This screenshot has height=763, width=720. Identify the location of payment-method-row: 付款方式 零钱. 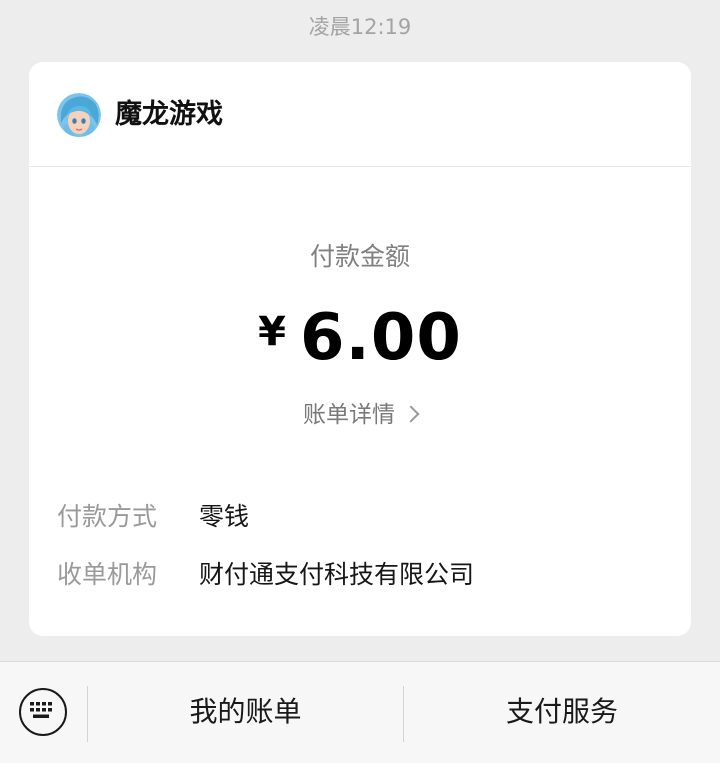
(153, 517).